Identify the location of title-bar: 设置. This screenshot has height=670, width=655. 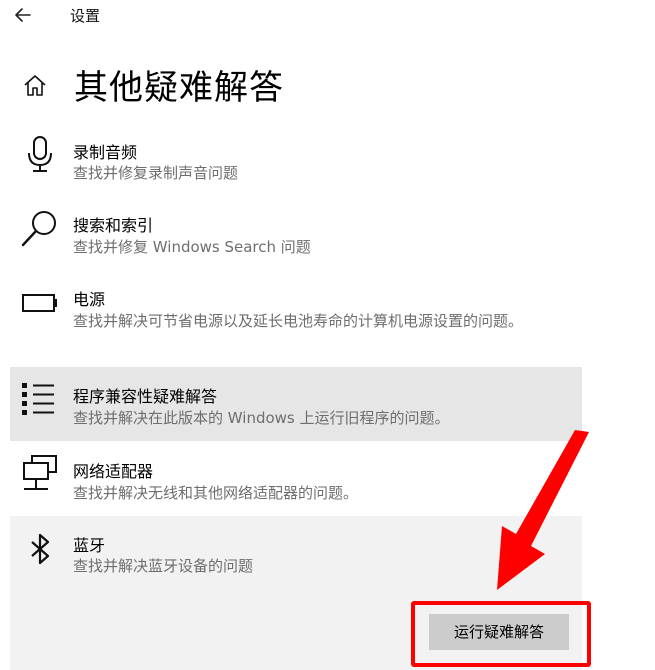
(327, 16).